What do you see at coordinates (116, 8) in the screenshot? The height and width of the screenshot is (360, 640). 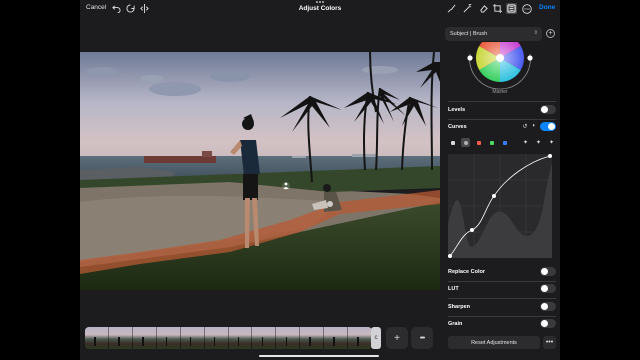 I see `undo-icon` at bounding box center [116, 8].